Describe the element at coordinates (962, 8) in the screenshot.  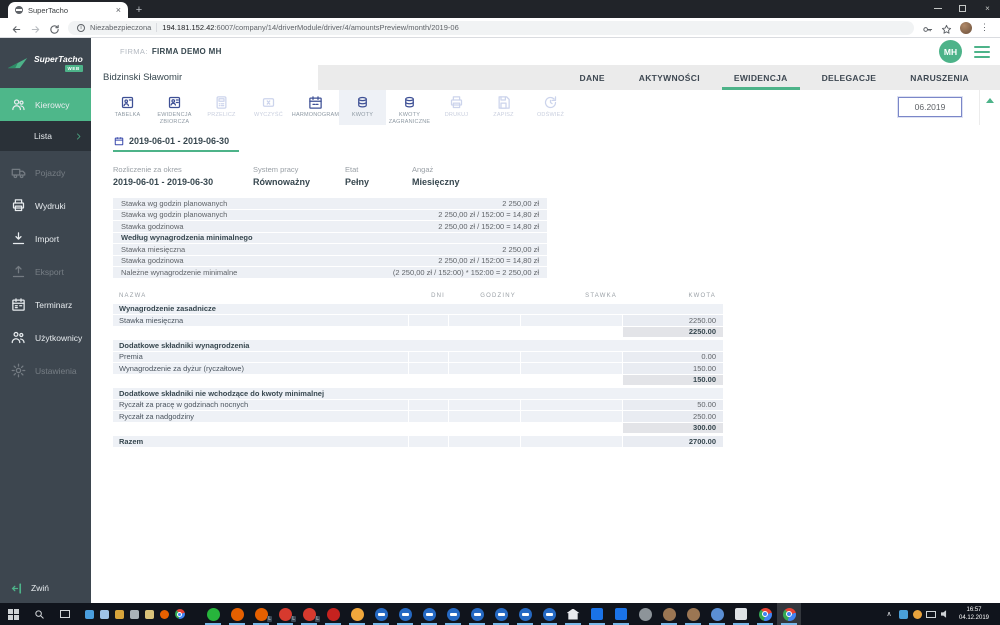
I see `maximize-button` at that location.